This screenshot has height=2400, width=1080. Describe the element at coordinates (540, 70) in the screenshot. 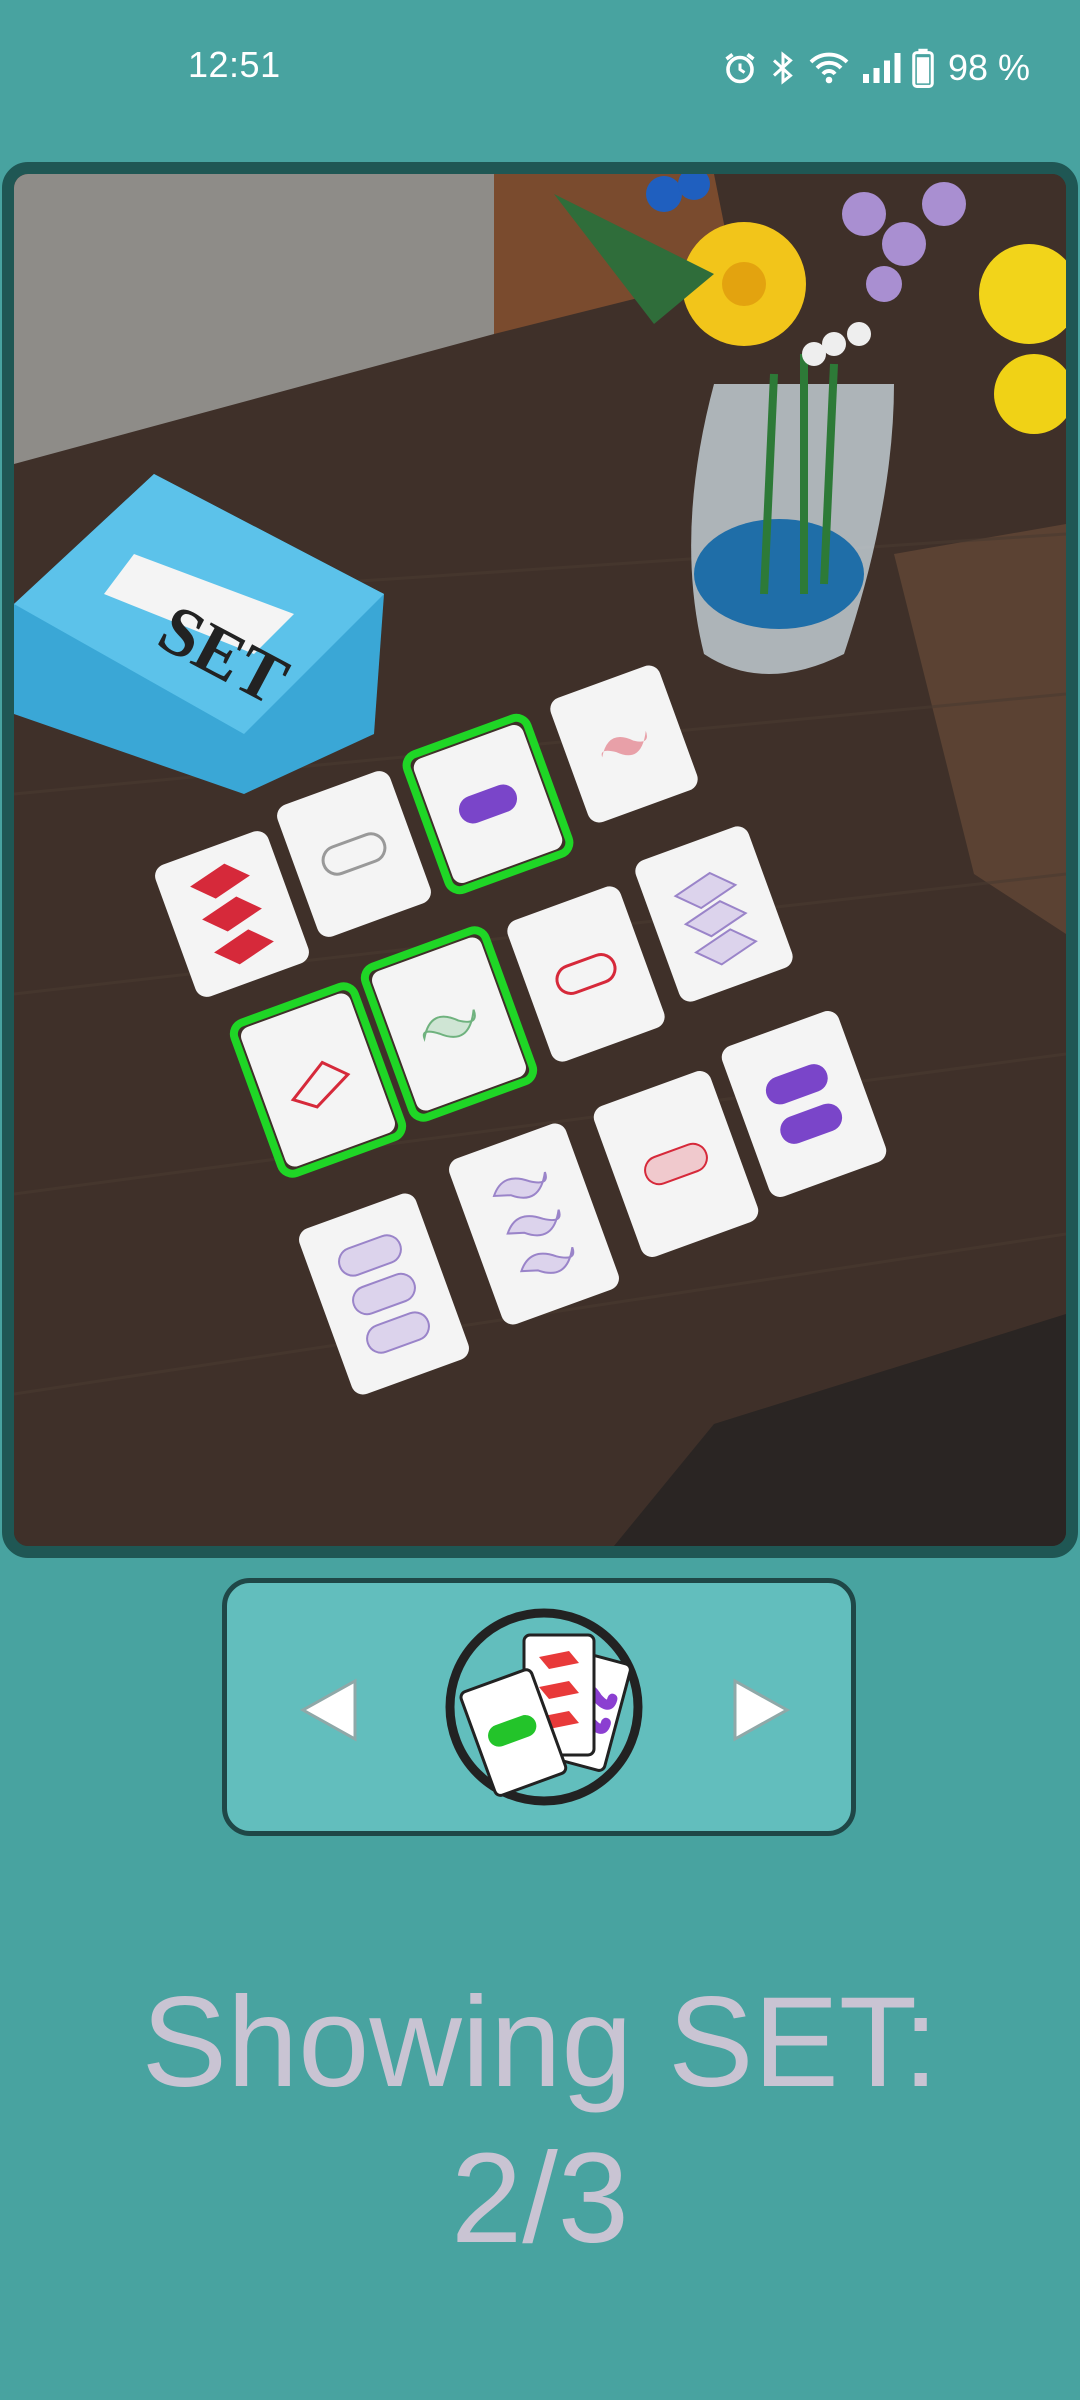

I see `status-bar: 12:51 98 %` at that location.